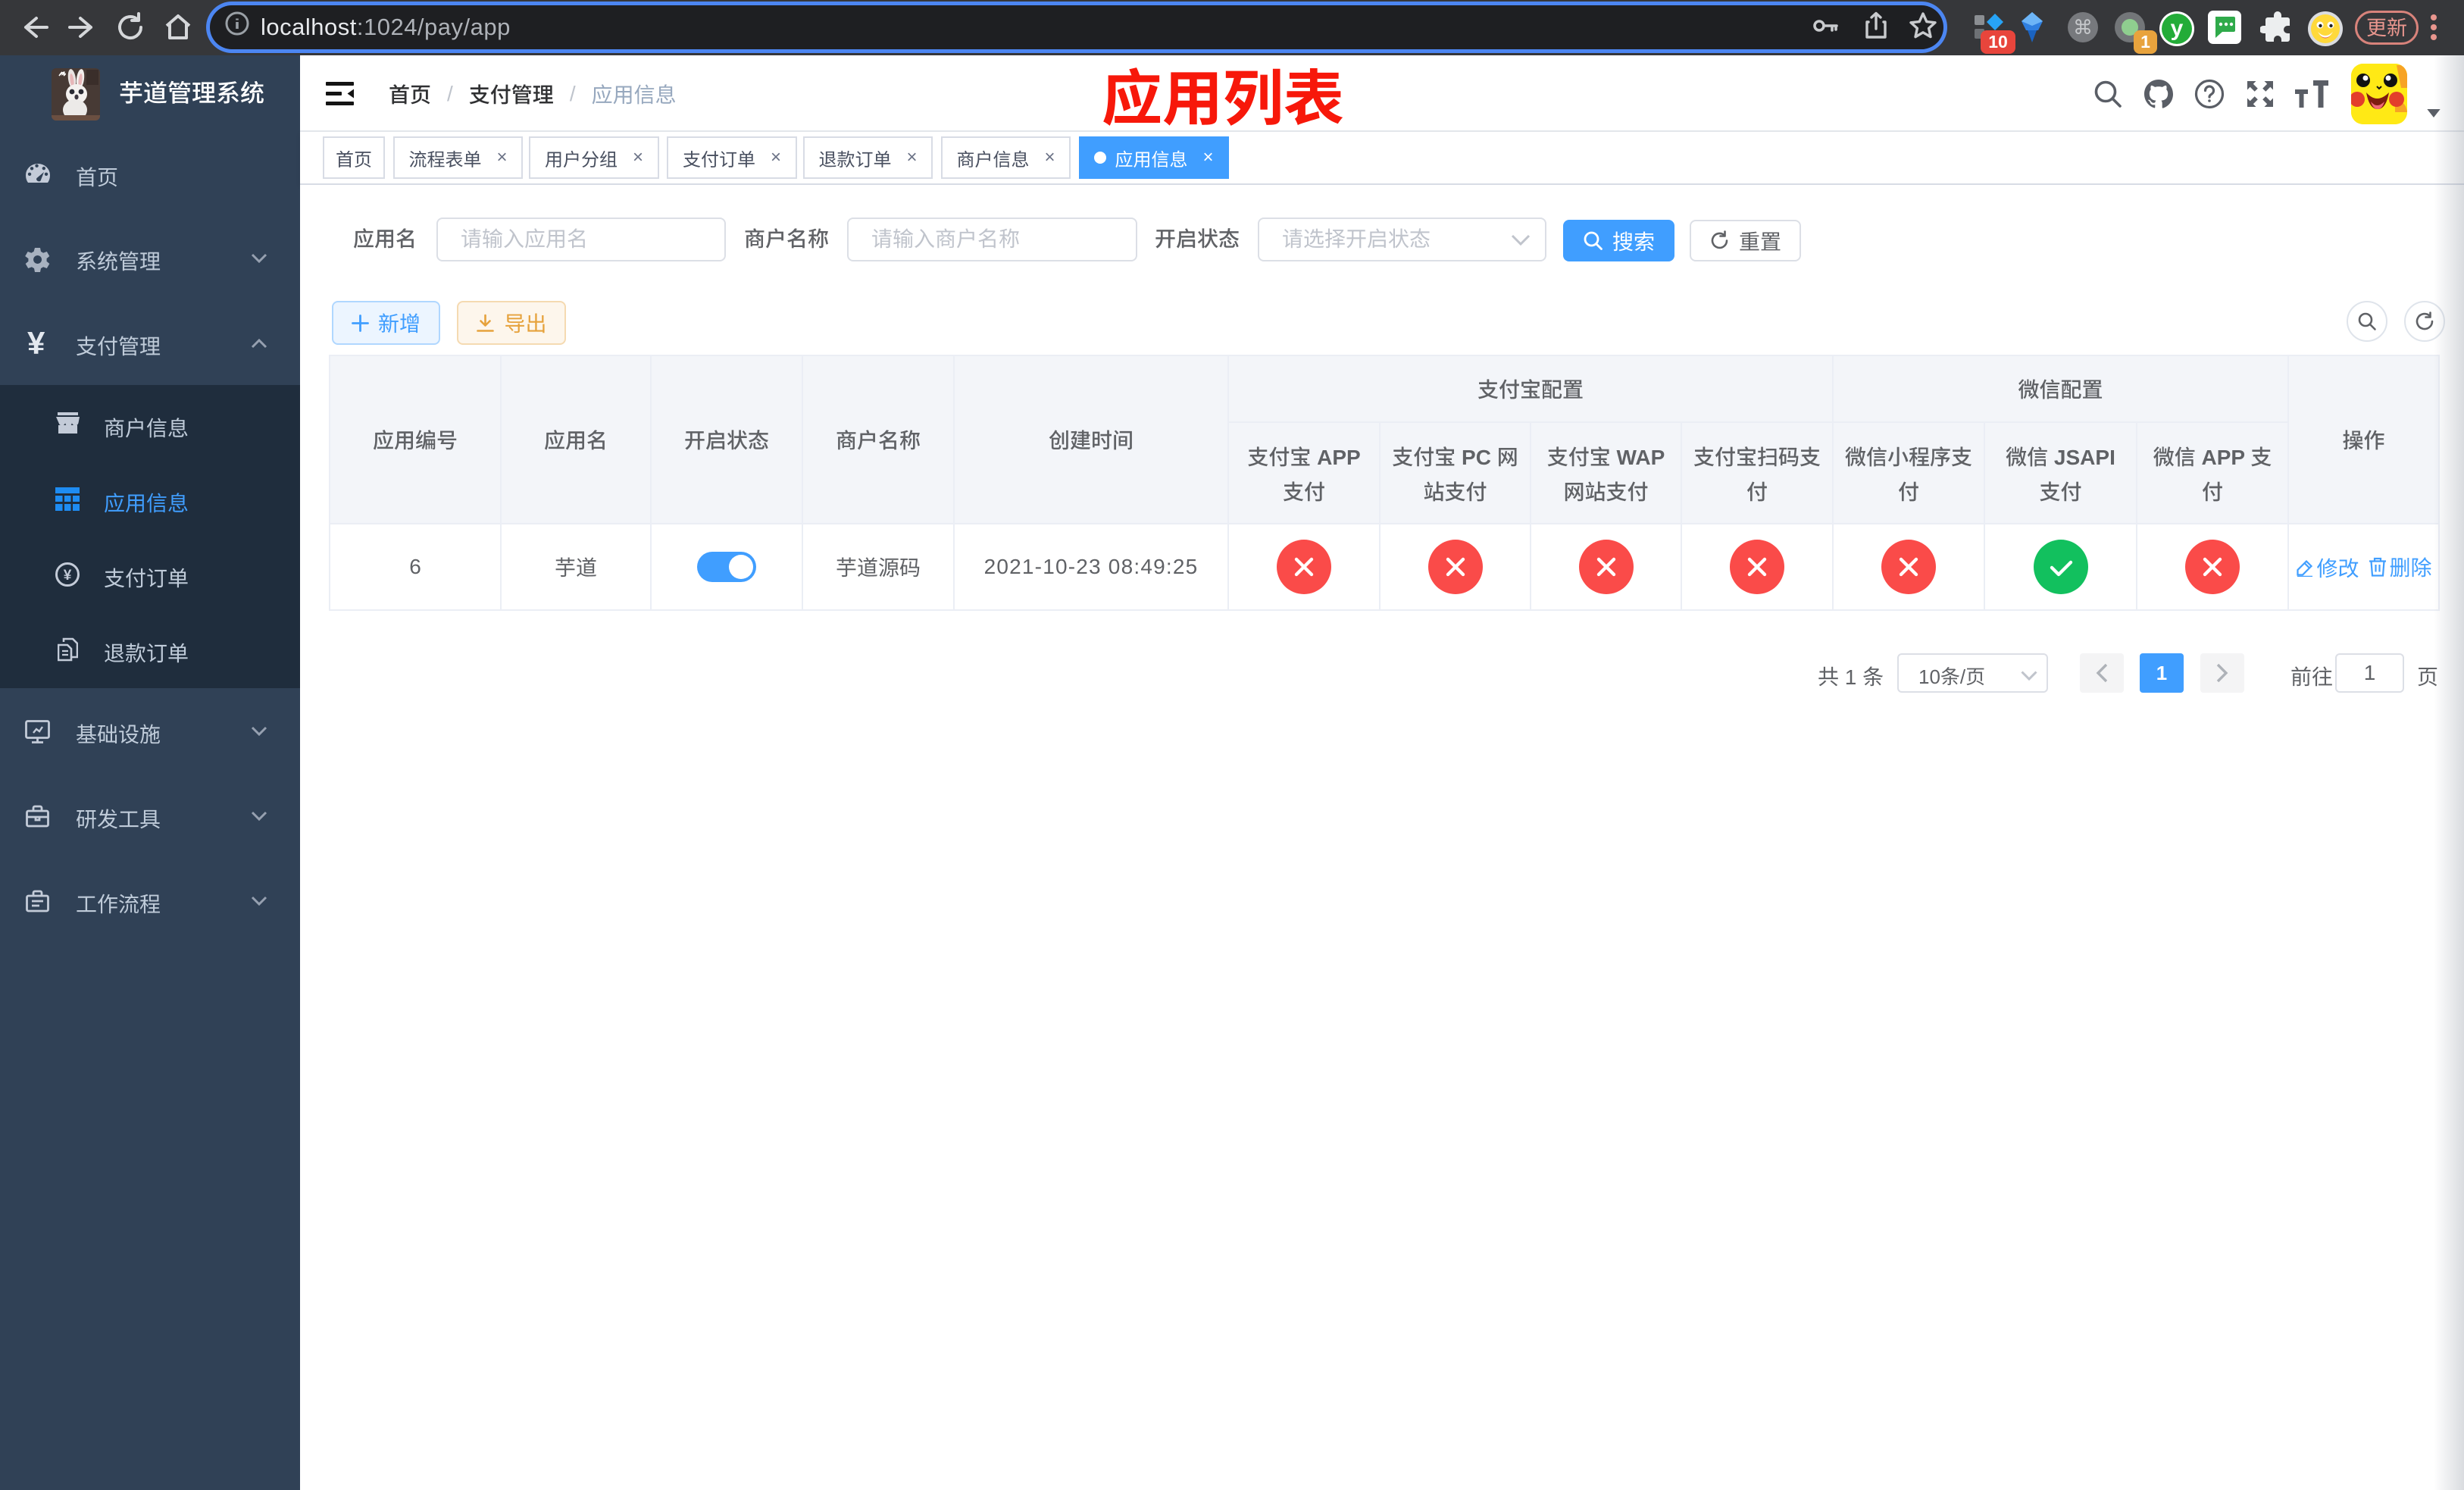 This screenshot has width=2464, height=1490. What do you see at coordinates (2177, 28) in the screenshot?
I see `svg-text: y` at bounding box center [2177, 28].